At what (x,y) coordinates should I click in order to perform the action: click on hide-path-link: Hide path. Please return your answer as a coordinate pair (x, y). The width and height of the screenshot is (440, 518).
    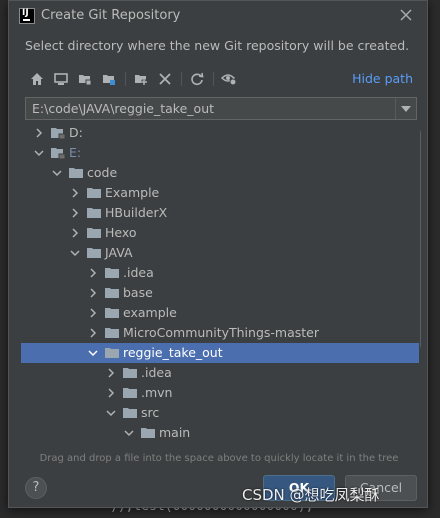
    Looking at the image, I should click on (382, 78).